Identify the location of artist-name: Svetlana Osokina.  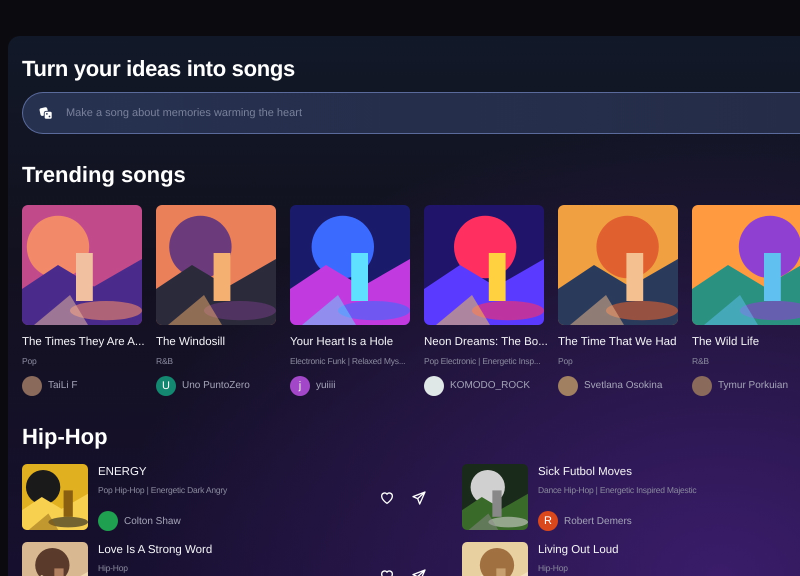
(623, 386).